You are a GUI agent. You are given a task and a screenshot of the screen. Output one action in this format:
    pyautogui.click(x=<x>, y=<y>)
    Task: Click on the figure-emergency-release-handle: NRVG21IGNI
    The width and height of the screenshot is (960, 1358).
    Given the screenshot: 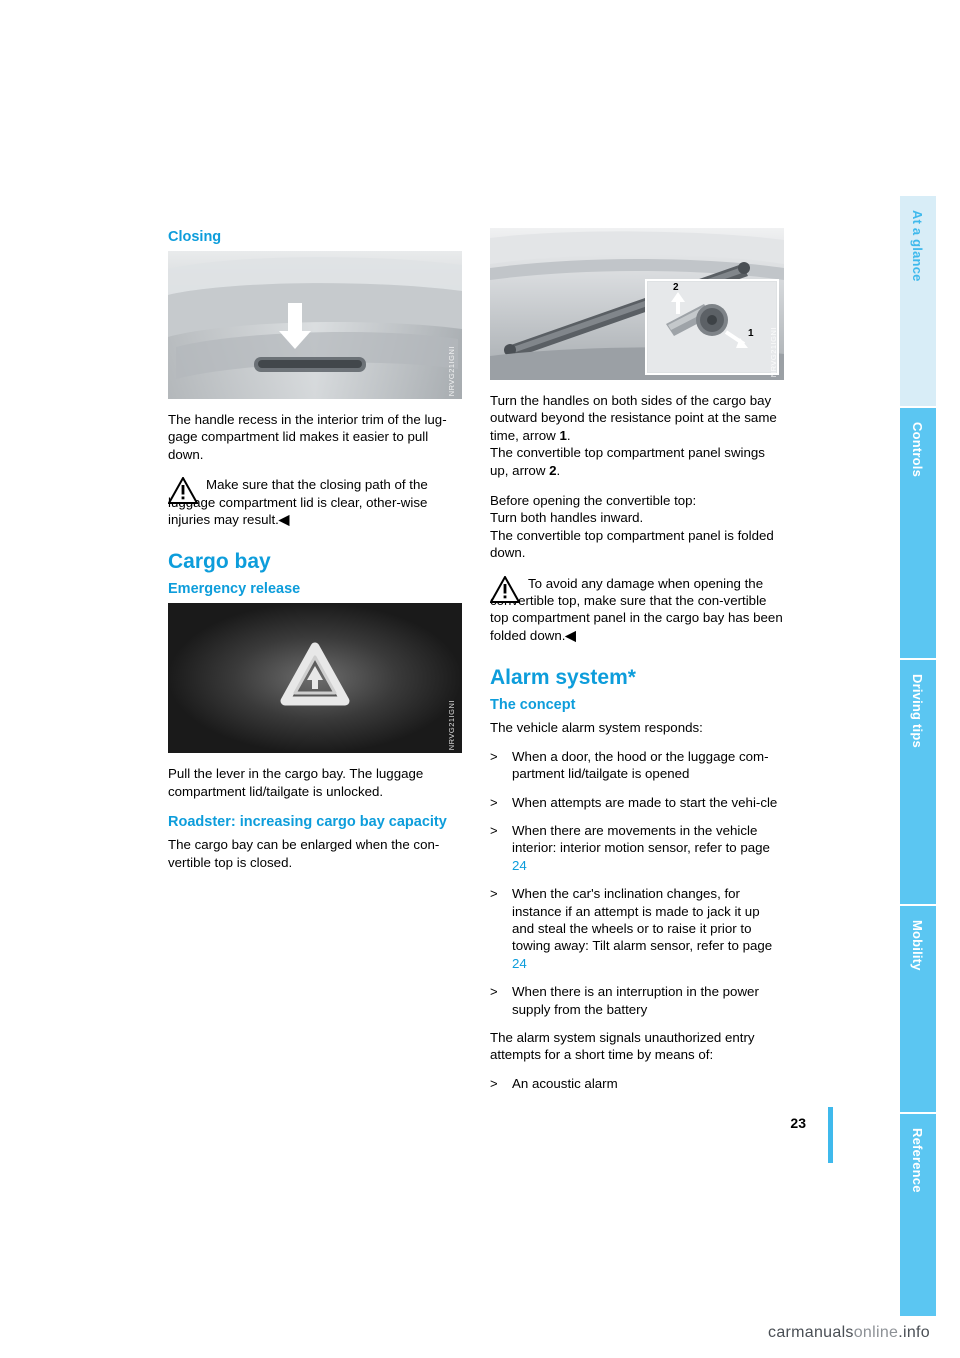 What is the action you would take?
    pyautogui.click(x=315, y=678)
    